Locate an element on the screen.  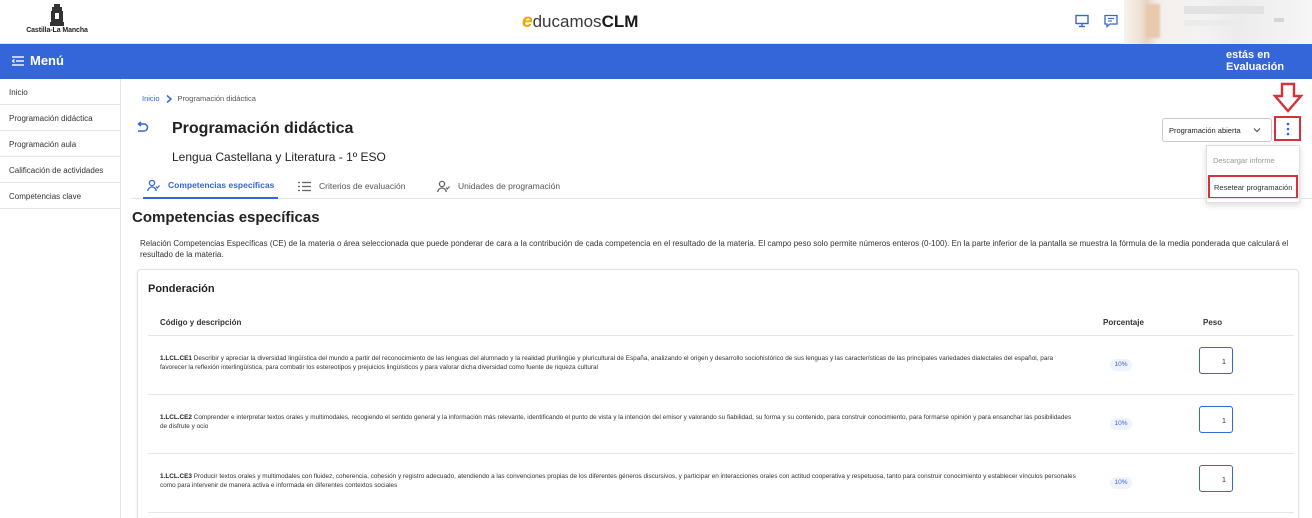
context-label: estás en Evaluación is located at coordinates (1255, 61).